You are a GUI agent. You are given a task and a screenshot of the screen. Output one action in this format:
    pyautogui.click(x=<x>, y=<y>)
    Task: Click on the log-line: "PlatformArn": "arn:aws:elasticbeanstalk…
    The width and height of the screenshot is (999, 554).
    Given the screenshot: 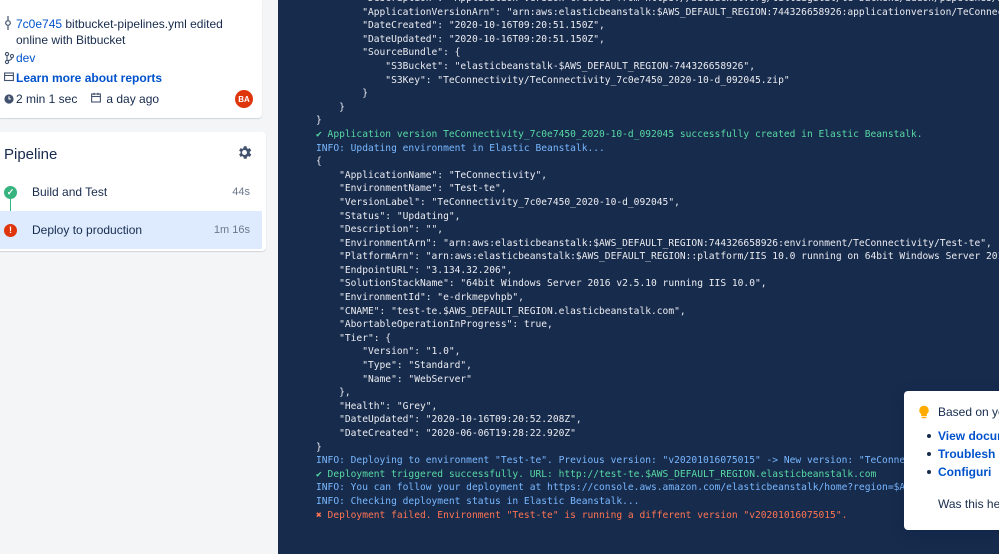 What is the action you would take?
    pyautogui.click(x=657, y=257)
    